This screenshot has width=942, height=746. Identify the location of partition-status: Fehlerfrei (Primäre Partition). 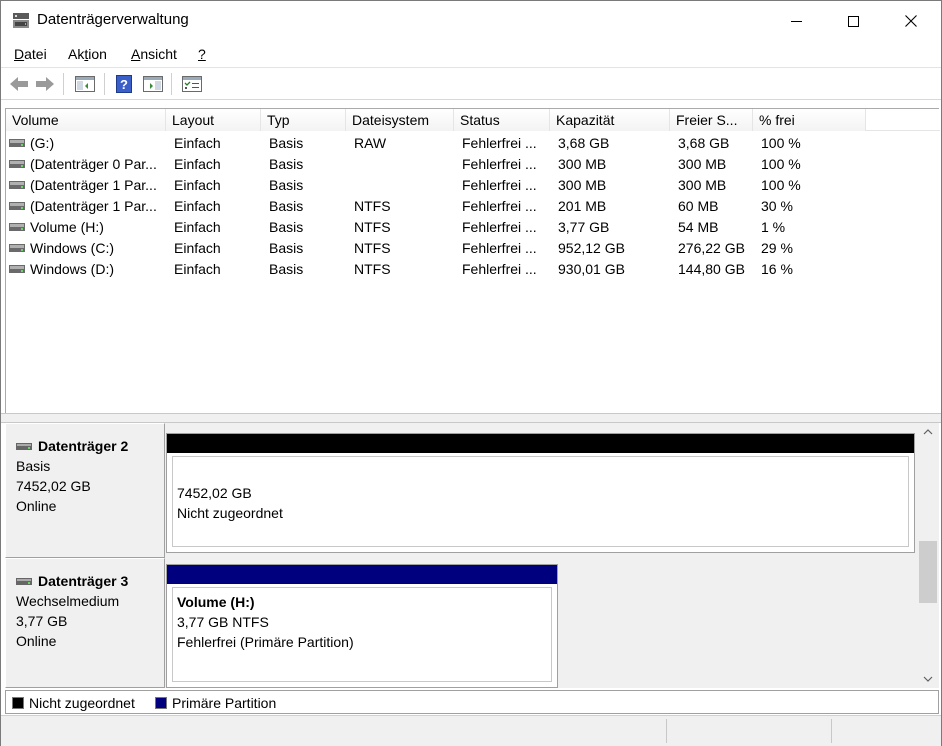
(265, 642).